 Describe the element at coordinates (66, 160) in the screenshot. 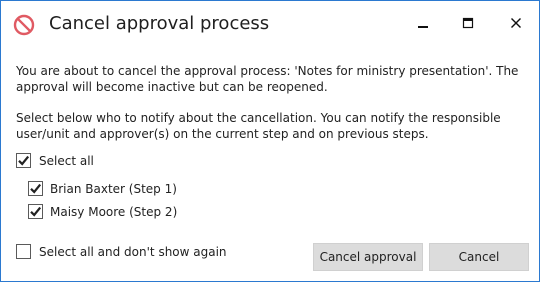

I see `select-all-label: Select all` at that location.